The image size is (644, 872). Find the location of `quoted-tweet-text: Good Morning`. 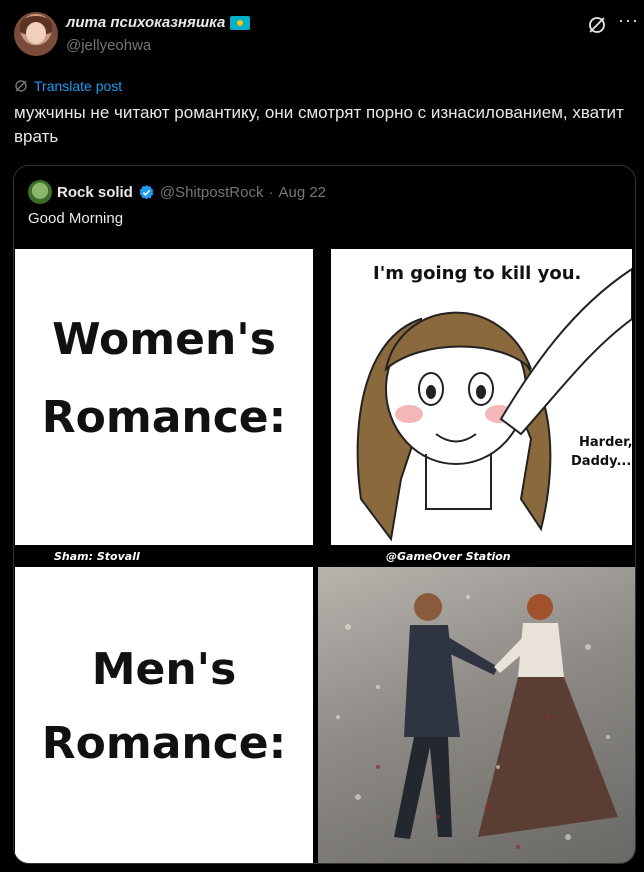

quoted-tweet-text: Good Morning is located at coordinates (76, 218).